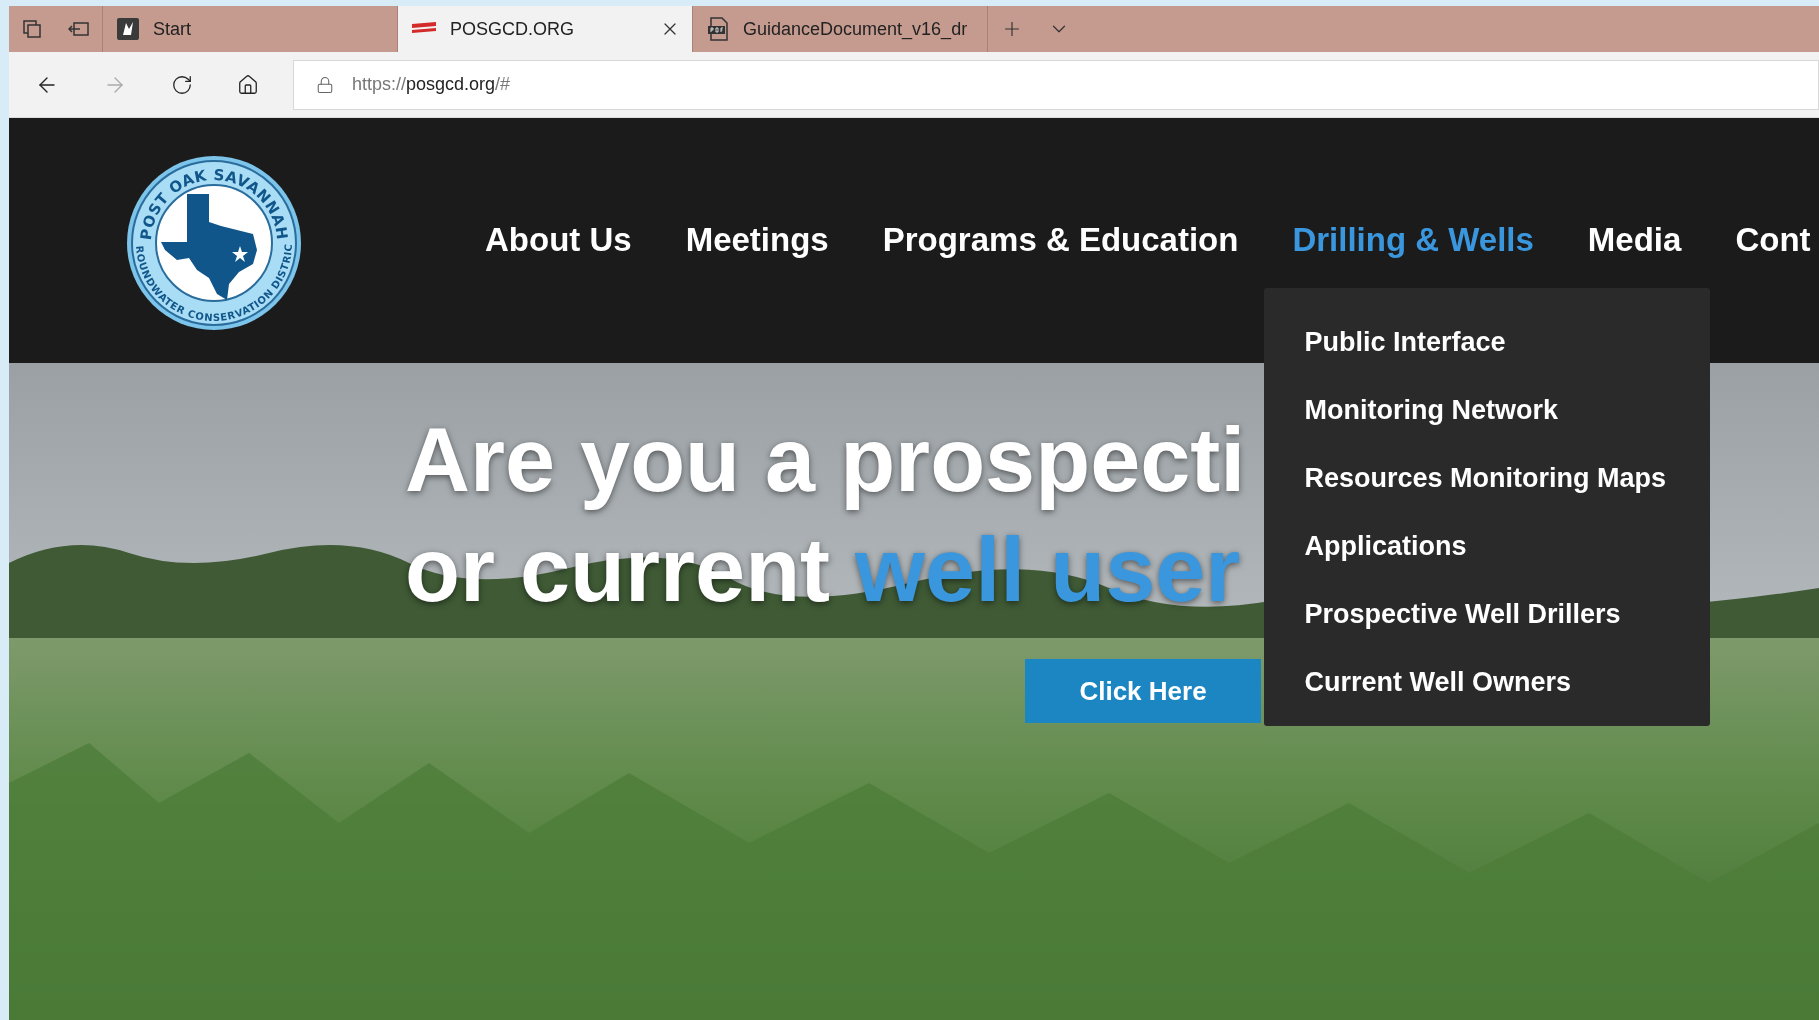 This screenshot has width=1819, height=1020. What do you see at coordinates (1056, 84) in the screenshot?
I see `address-field: https://posgcd.org/#` at bounding box center [1056, 84].